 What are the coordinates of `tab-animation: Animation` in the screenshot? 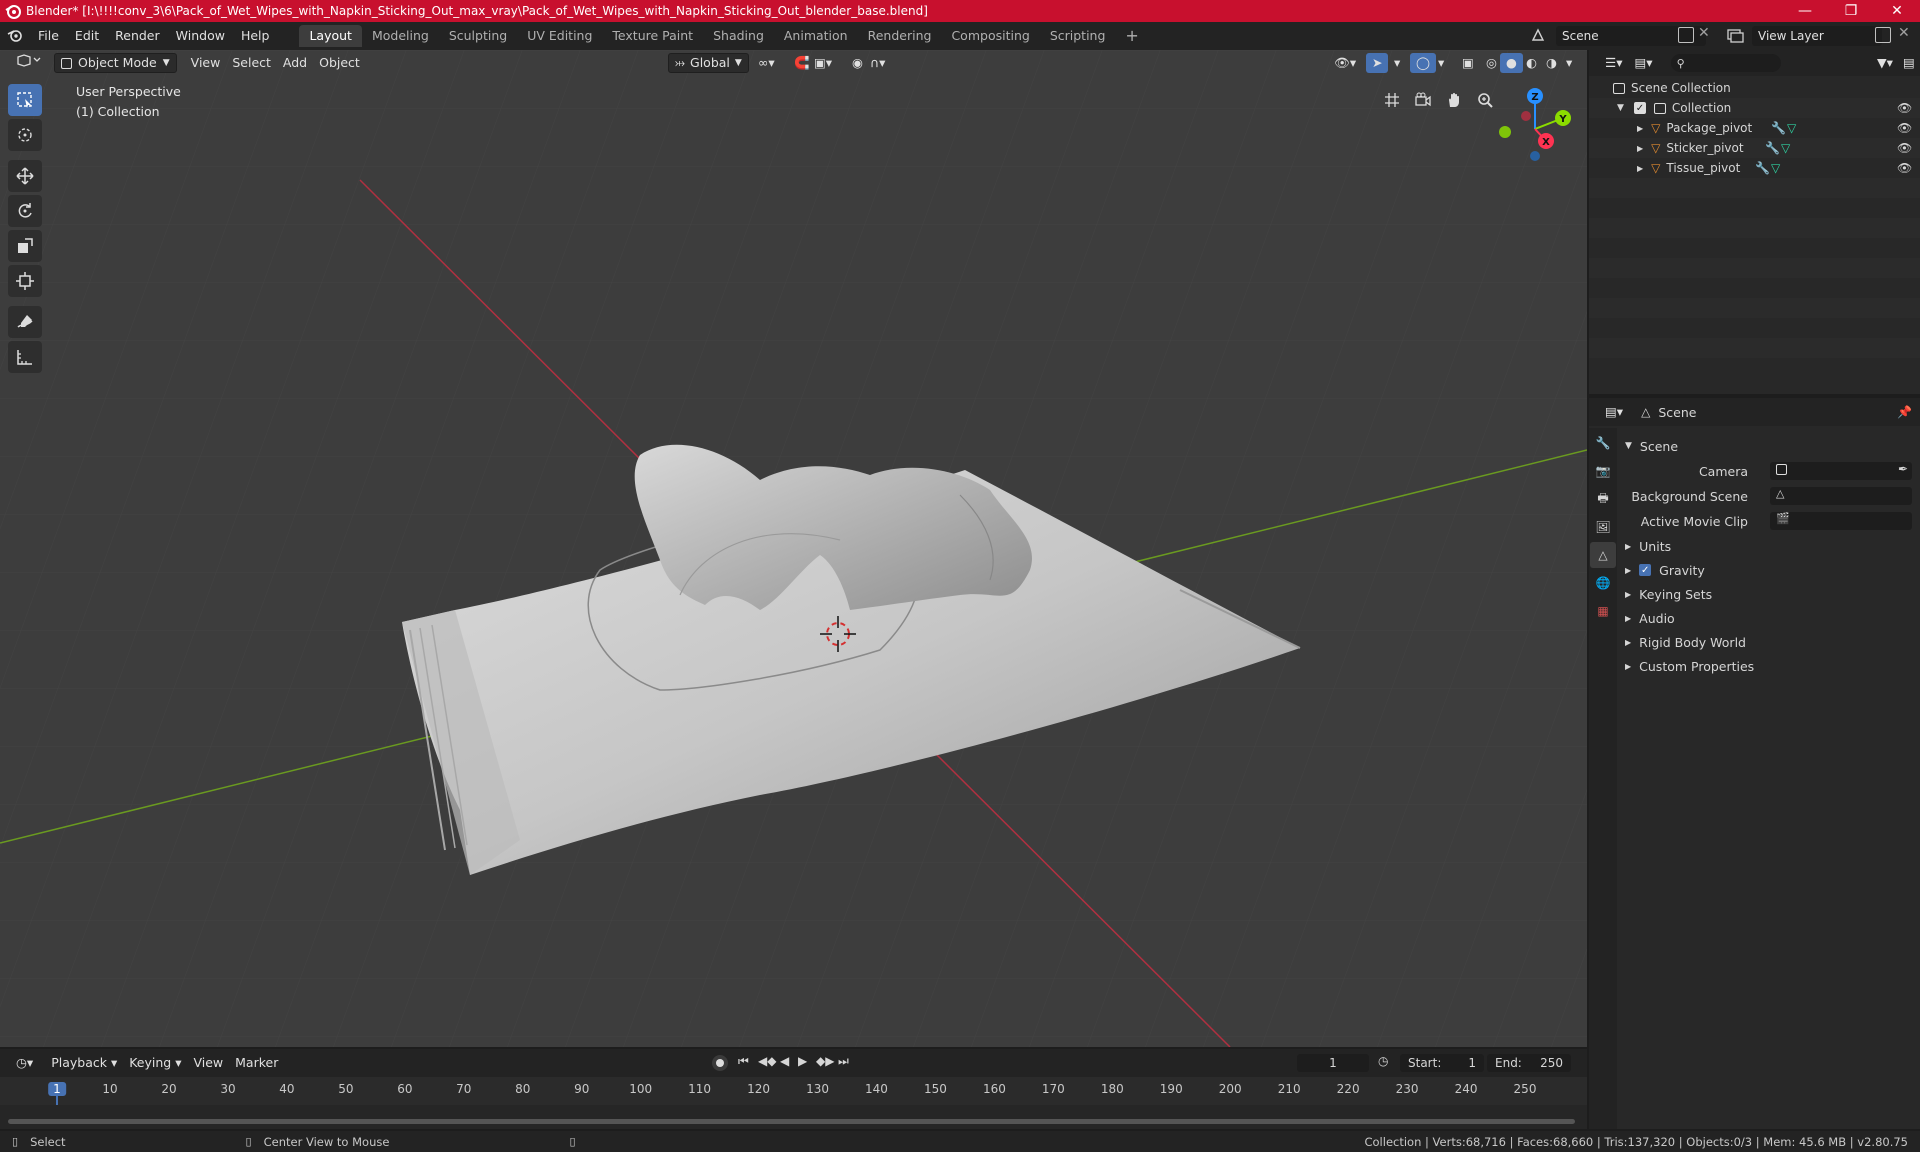 It's located at (816, 36).